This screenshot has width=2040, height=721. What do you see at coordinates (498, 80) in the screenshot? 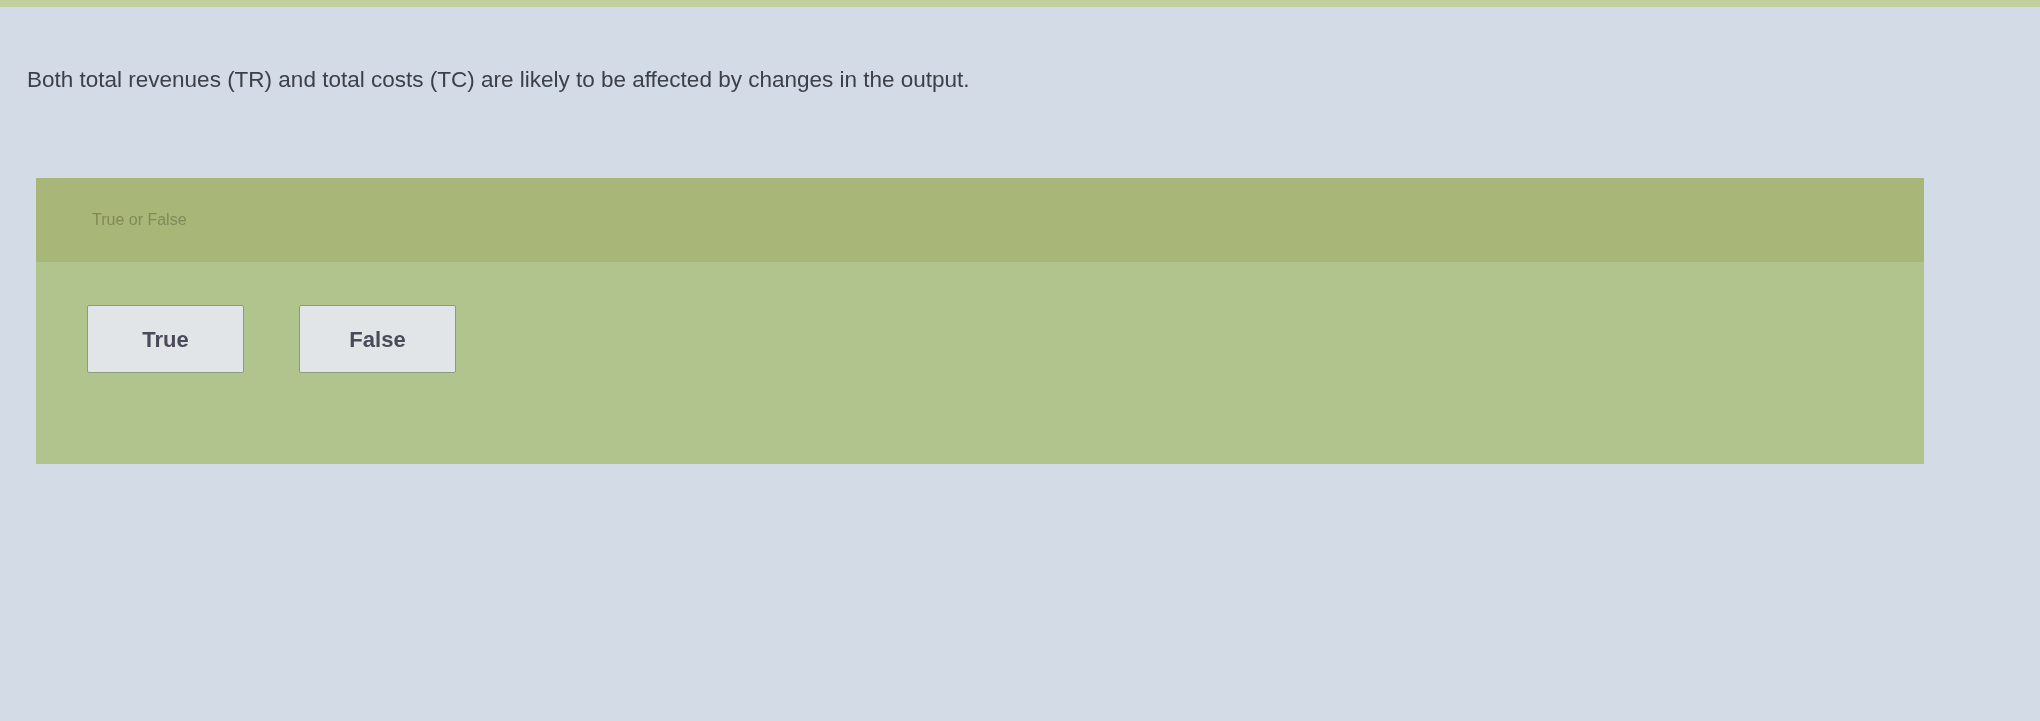
I see `question-text: Both total revenues (TR) and total costs (TC) are likely to be affected by changes in the output.` at bounding box center [498, 80].